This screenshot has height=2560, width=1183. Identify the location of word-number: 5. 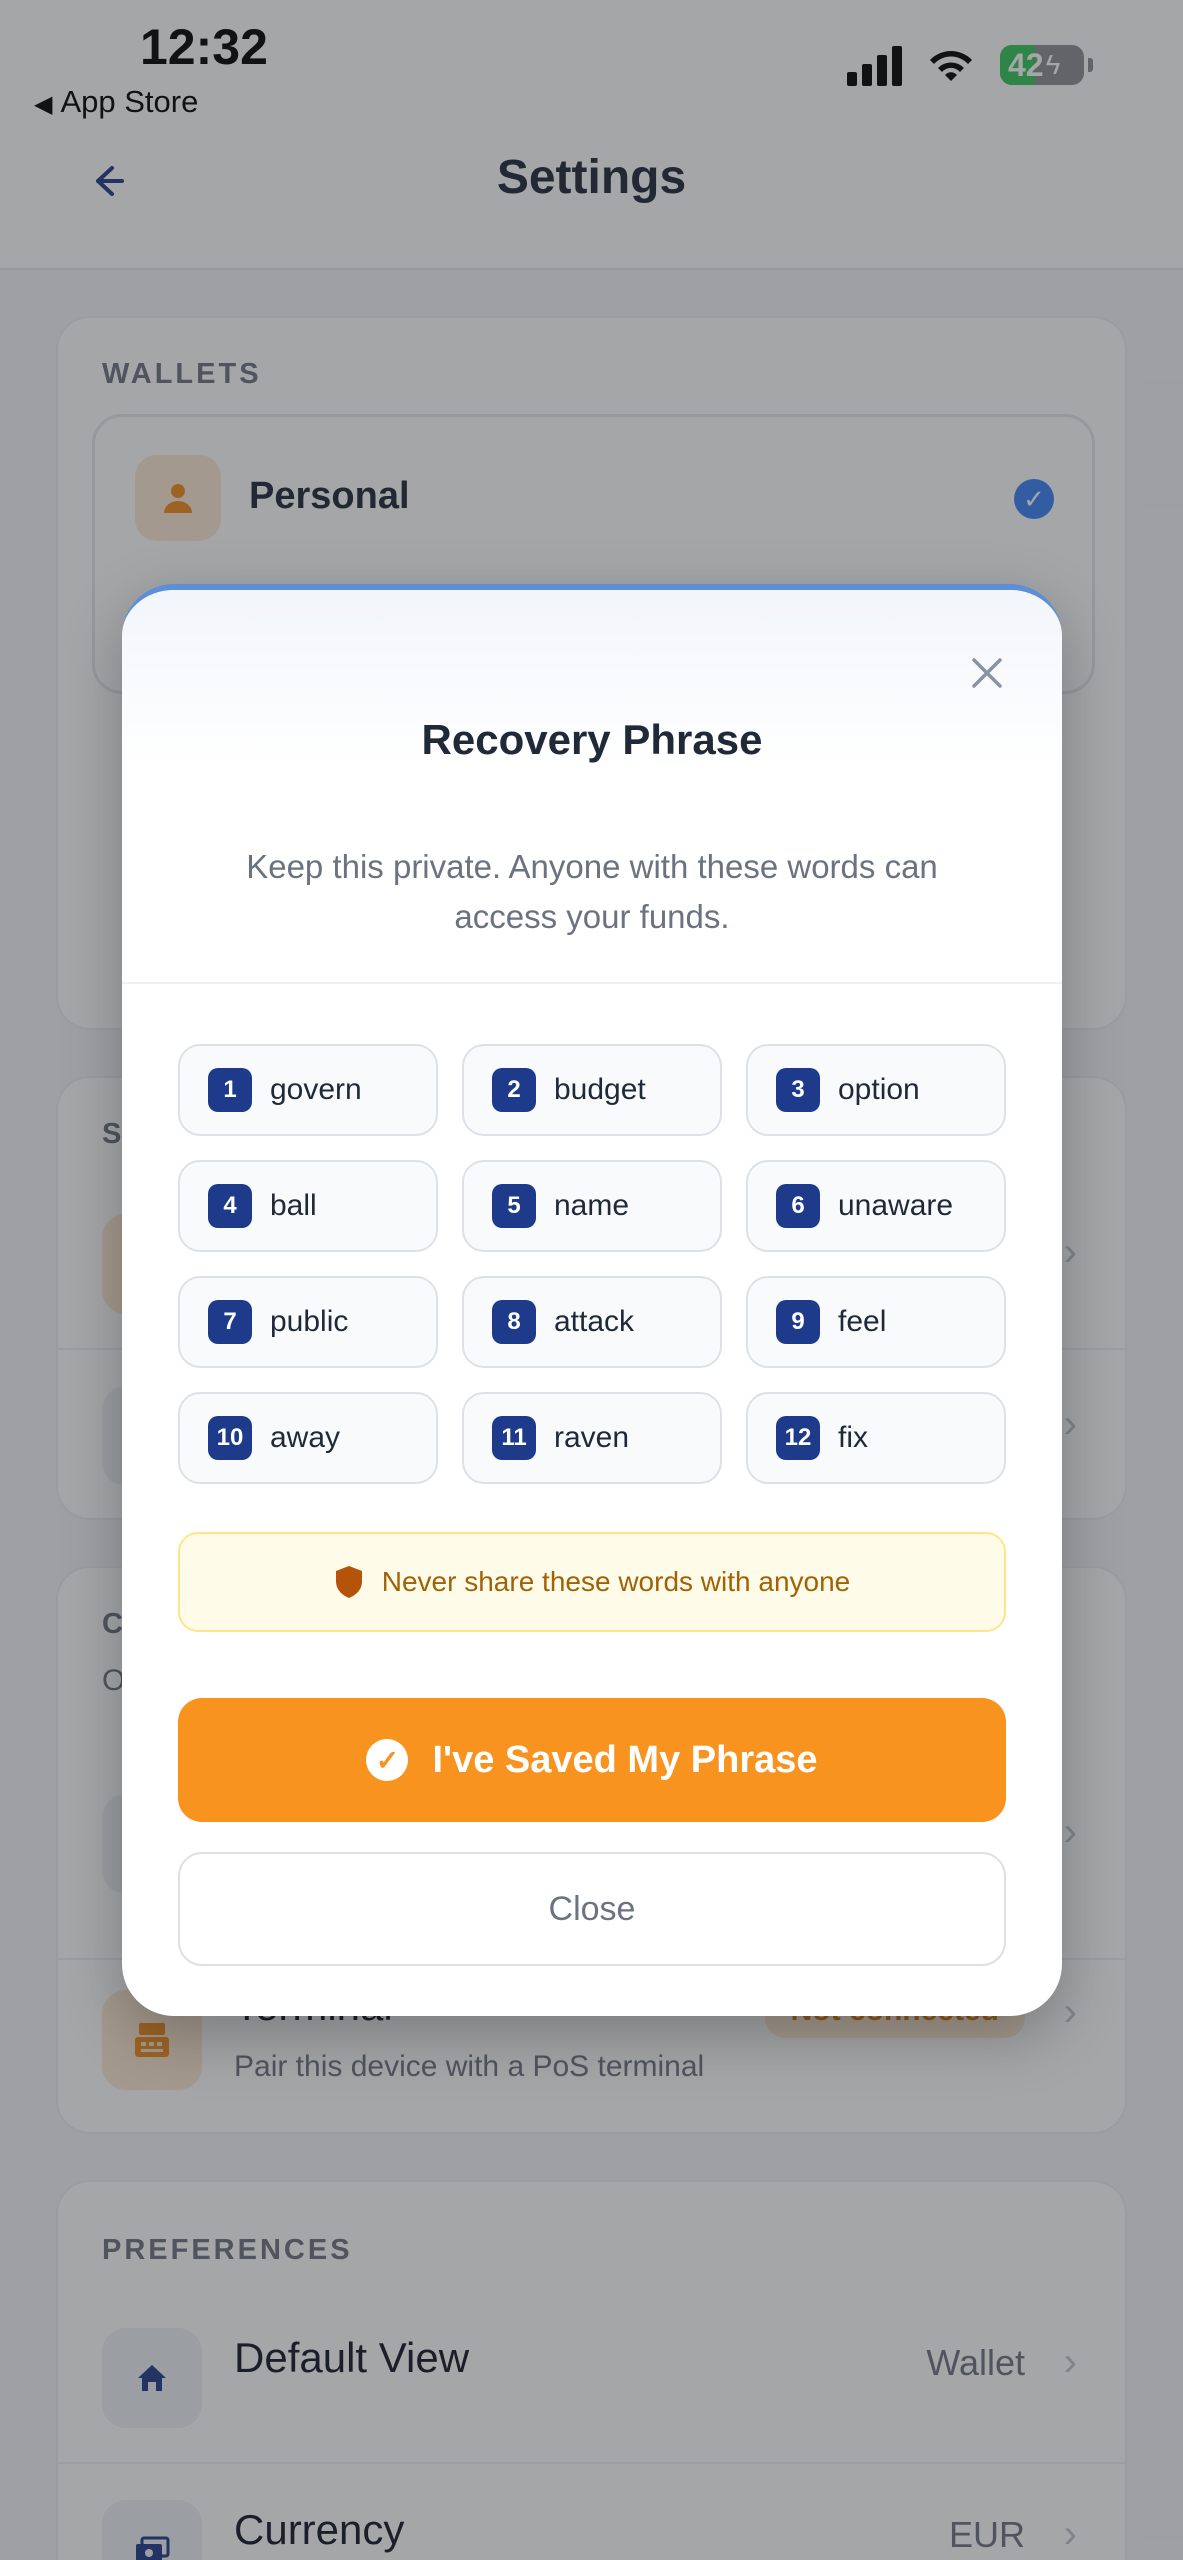
(514, 1206).